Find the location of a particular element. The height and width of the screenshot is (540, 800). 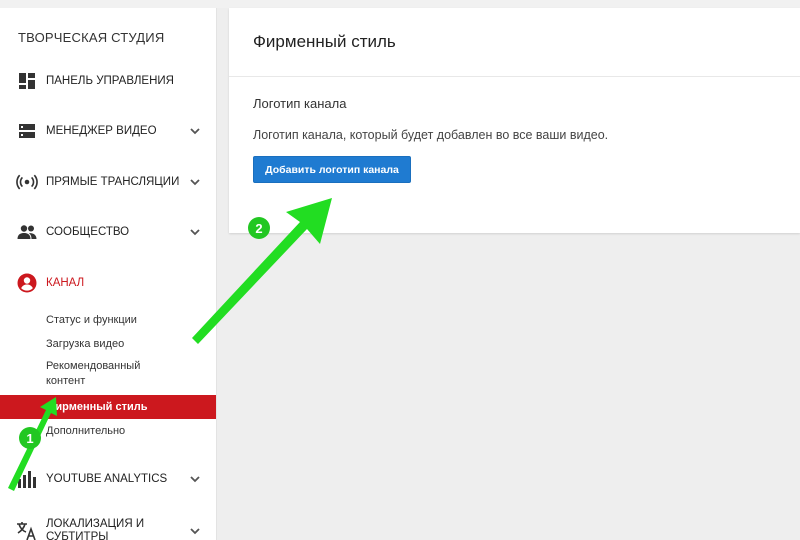

sidebar-subitem-featured-content: Рекомендованный контент is located at coordinates (108, 374).